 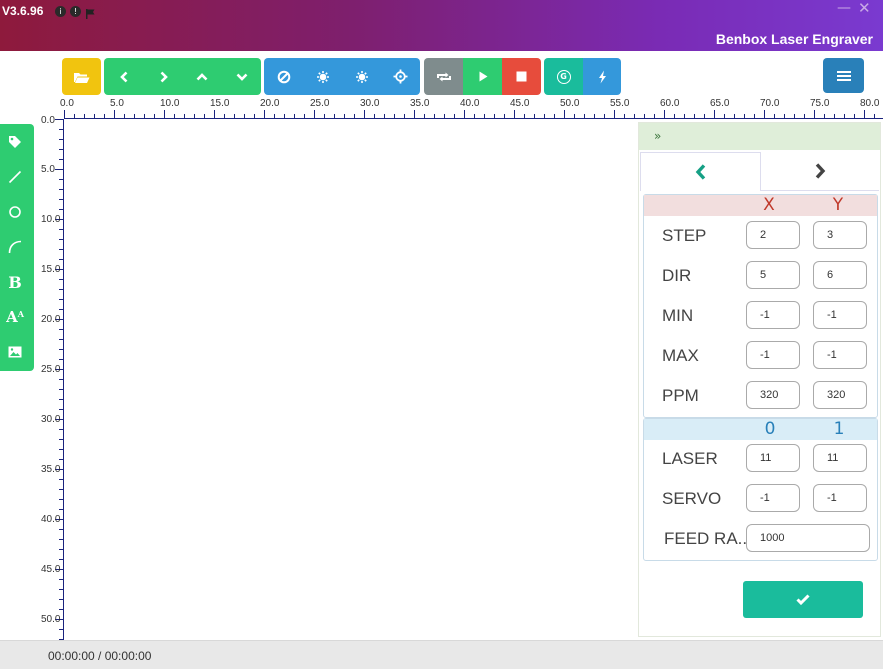 I want to click on play-icon, so click(x=482, y=76).